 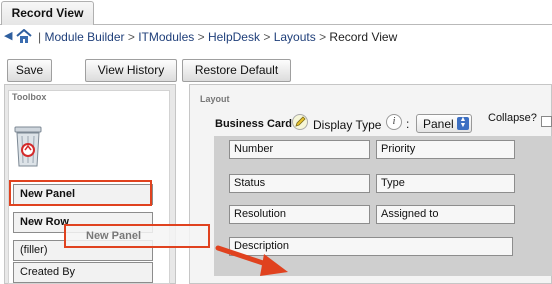 I want to click on field-assigned-to: Assigned to, so click(x=445, y=214).